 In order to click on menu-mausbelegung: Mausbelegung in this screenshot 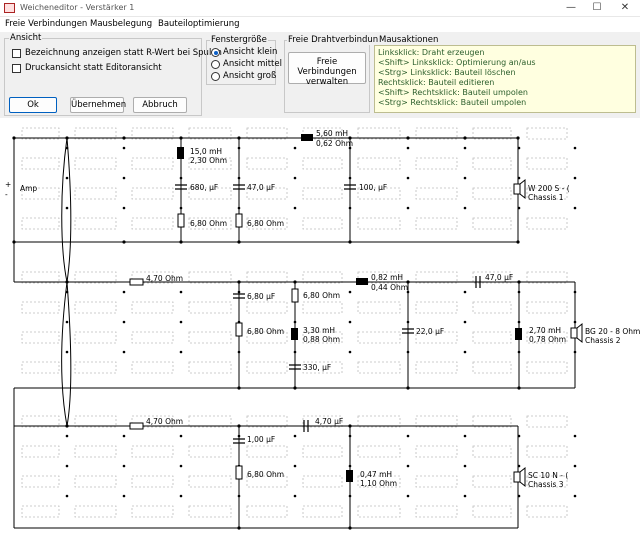, I will do `click(121, 24)`.